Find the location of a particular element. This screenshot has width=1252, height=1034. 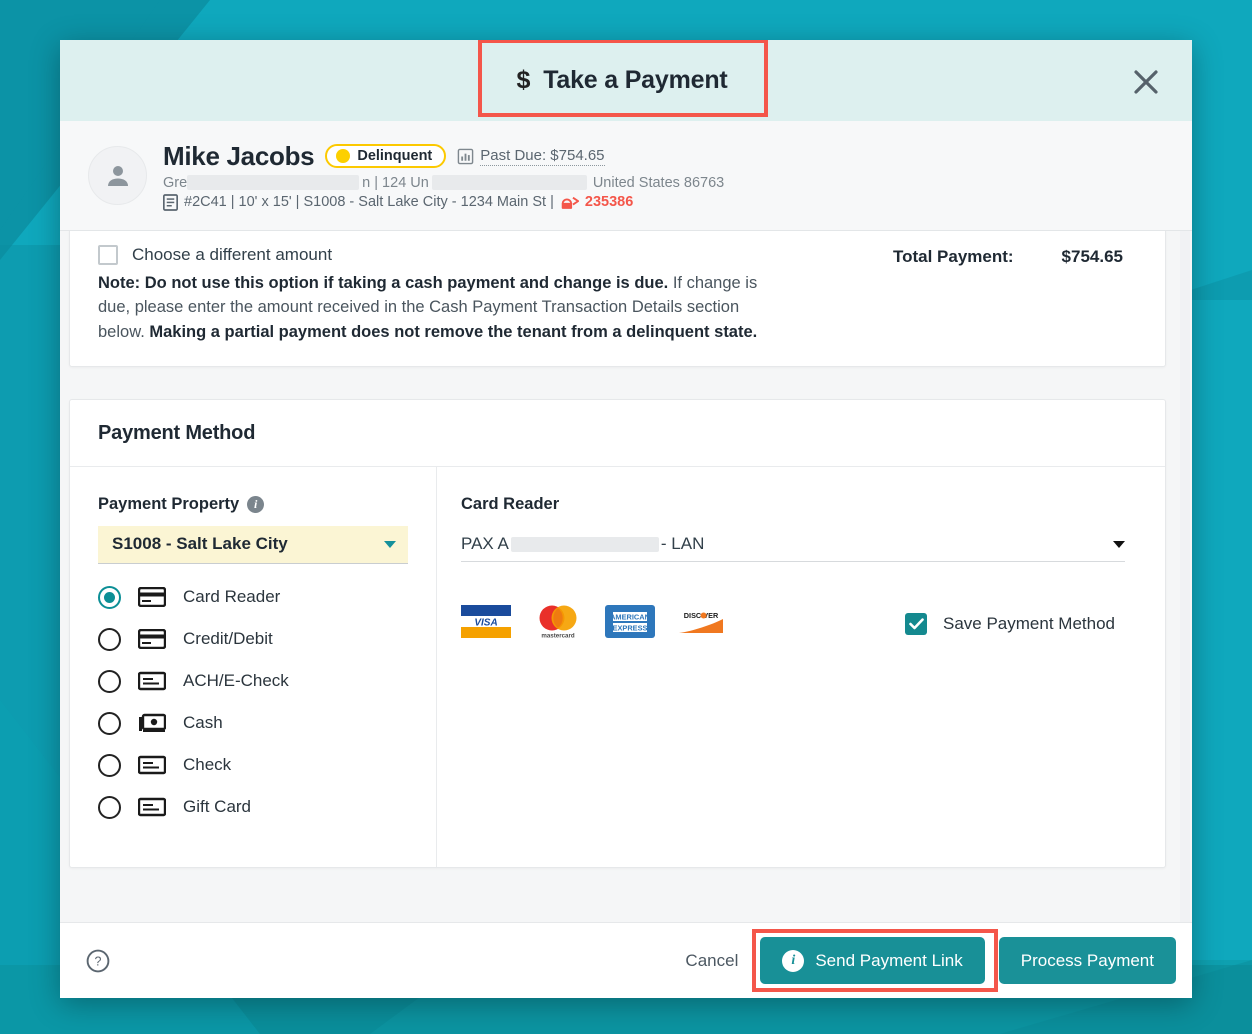

tenant-summary-bar: Mike Jacobs Delinquent Past Due: $754.65 is located at coordinates (626, 176).